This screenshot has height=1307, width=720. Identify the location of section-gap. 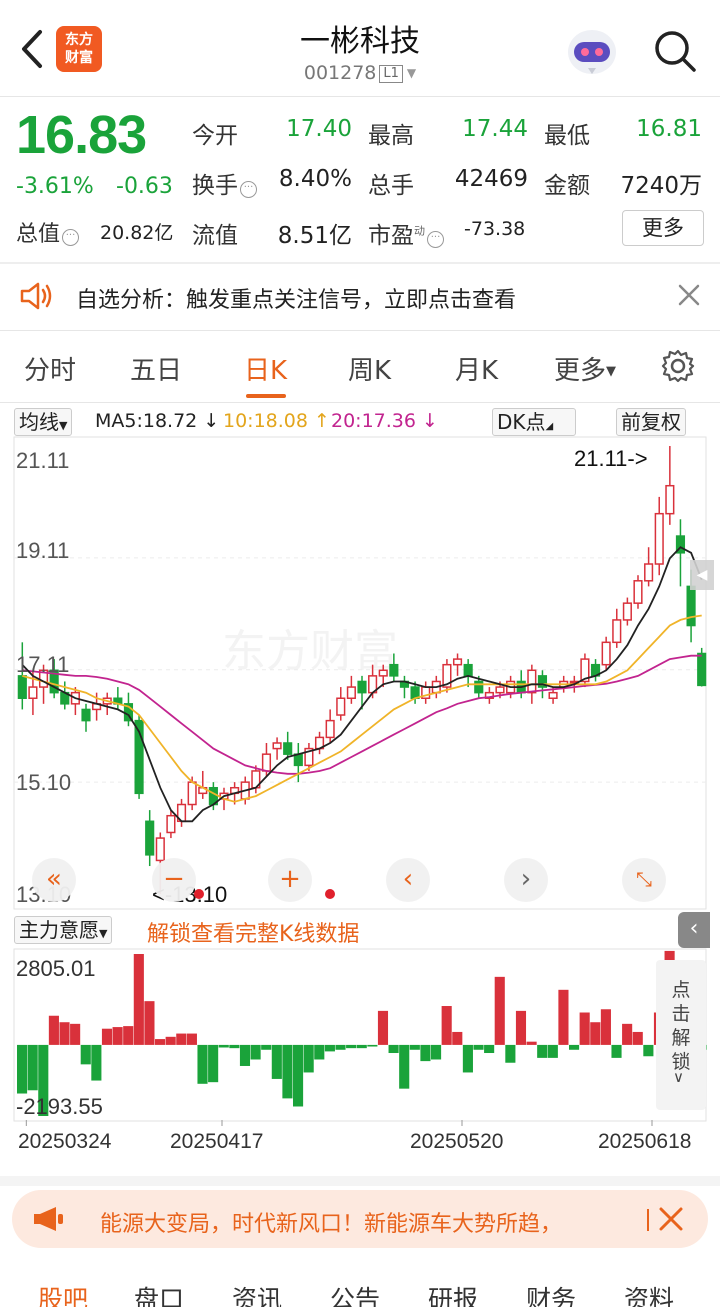
(360, 1181).